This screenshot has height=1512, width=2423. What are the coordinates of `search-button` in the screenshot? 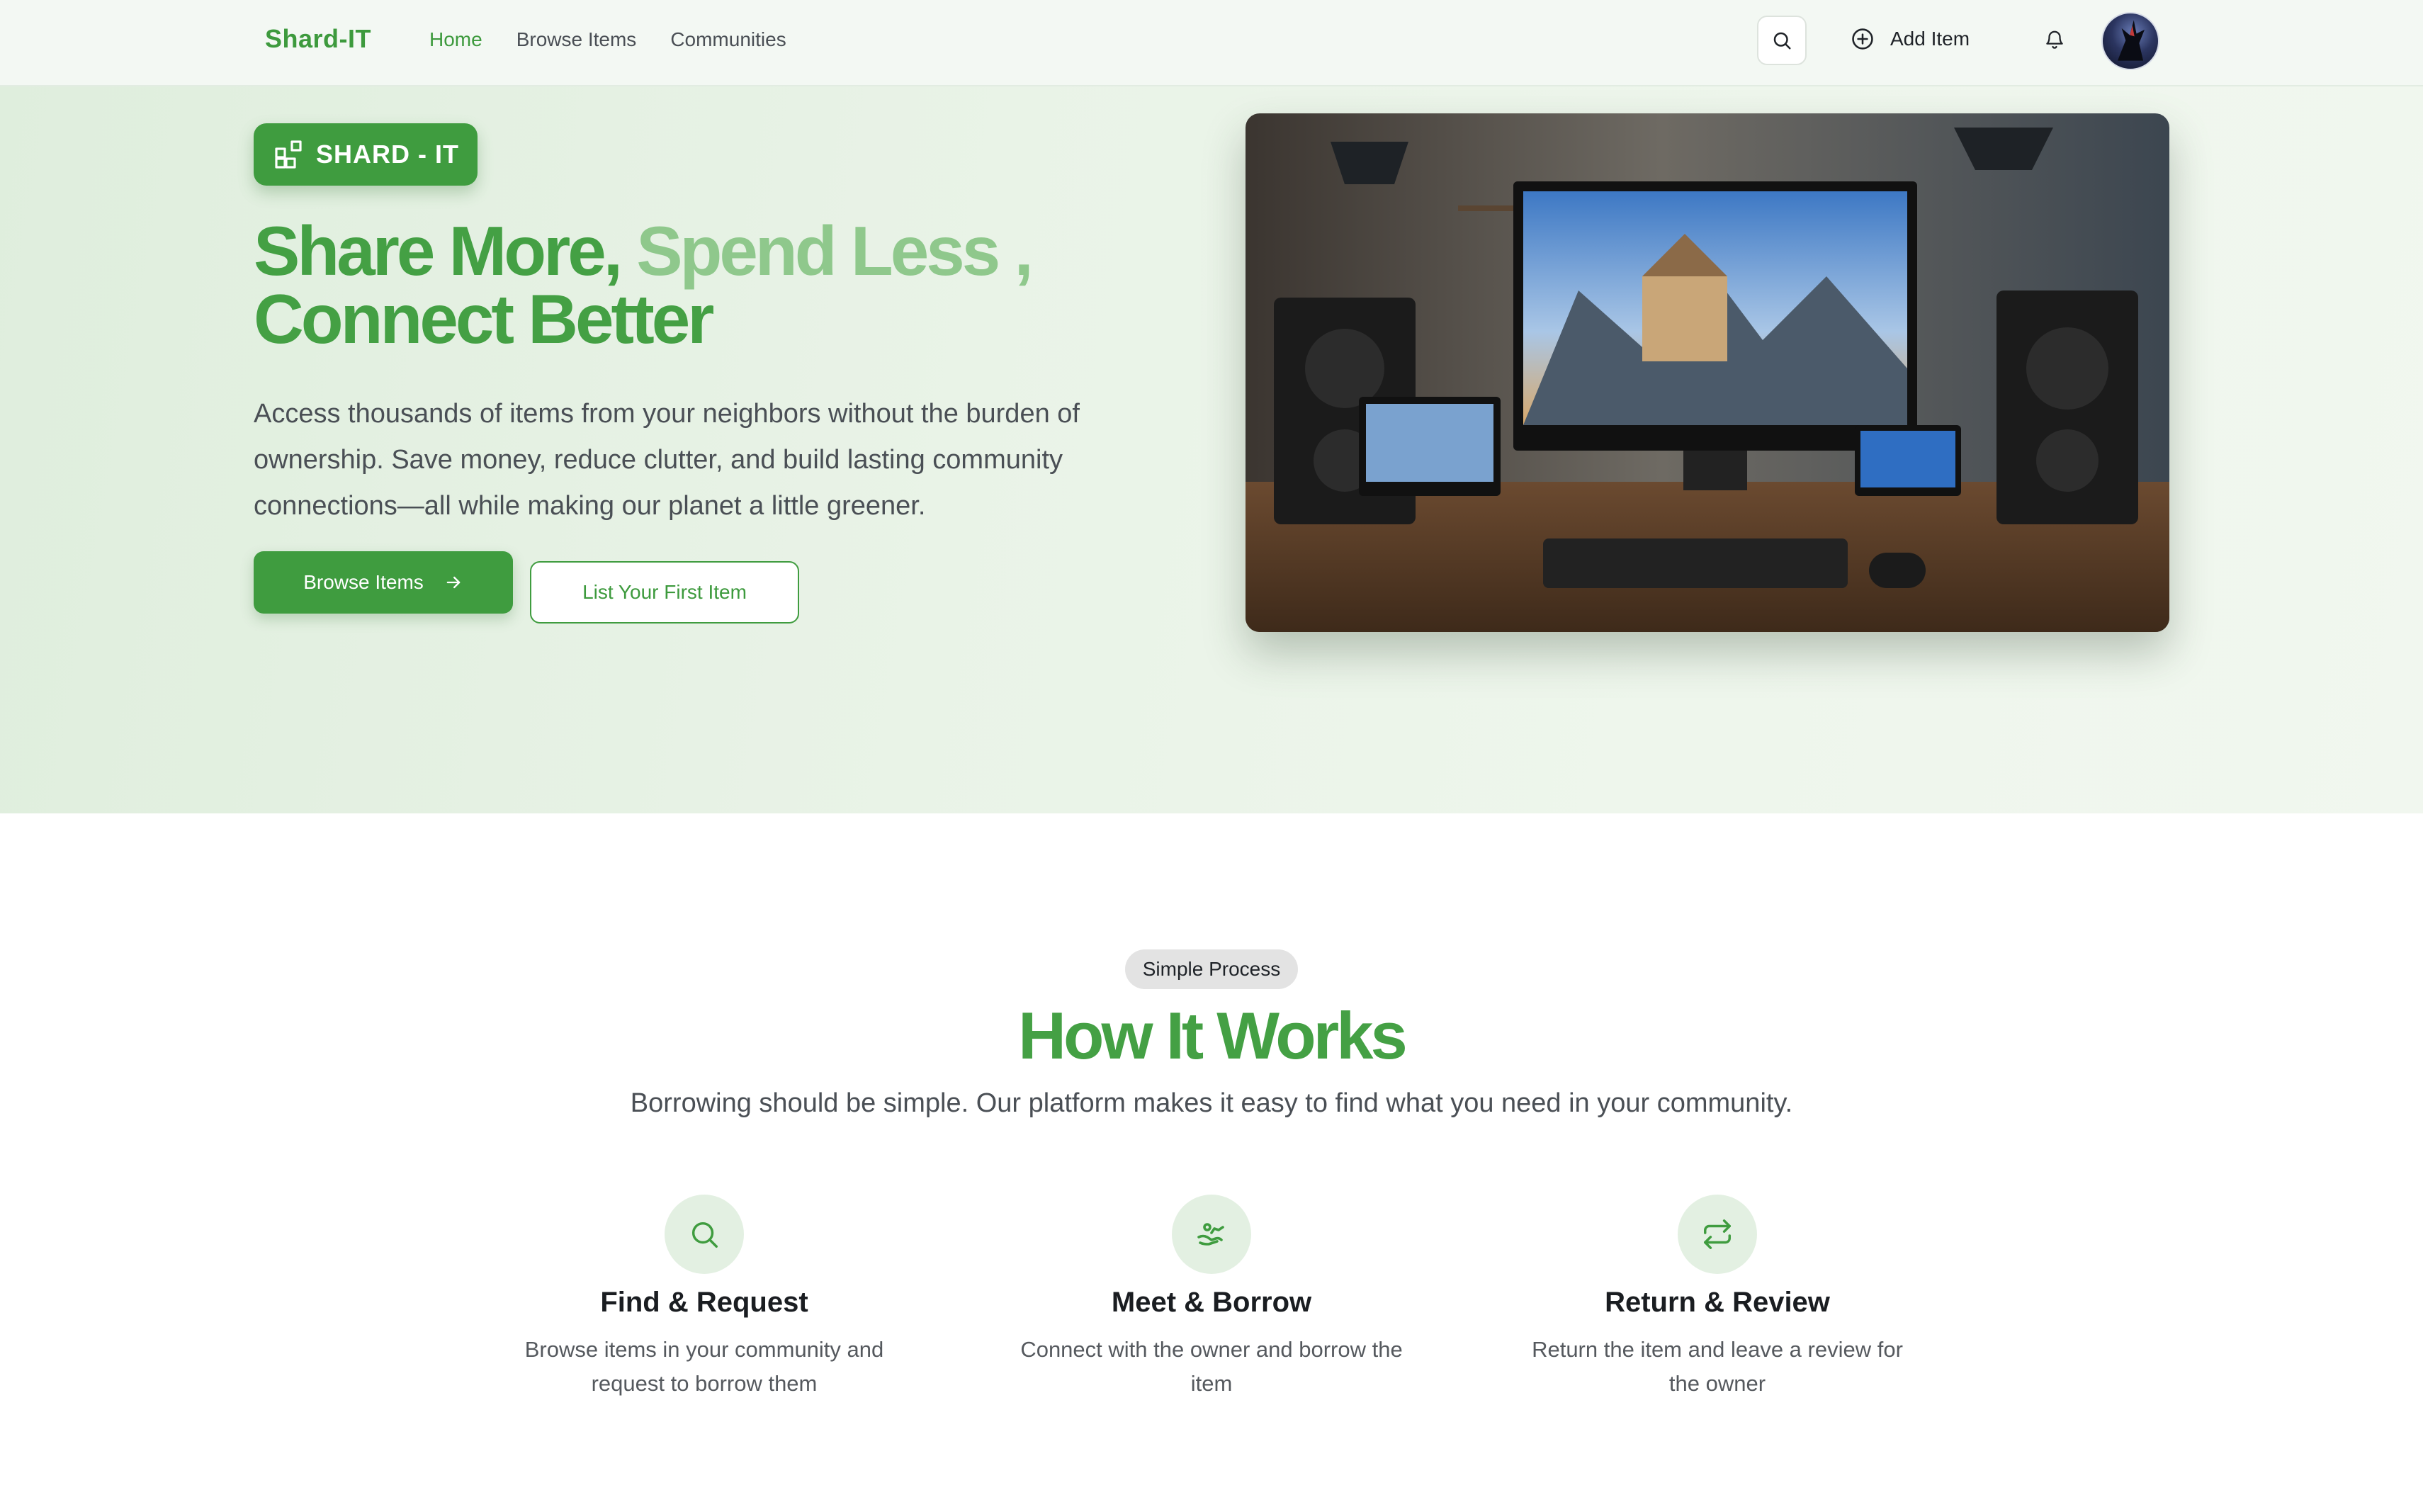 It's located at (1782, 40).